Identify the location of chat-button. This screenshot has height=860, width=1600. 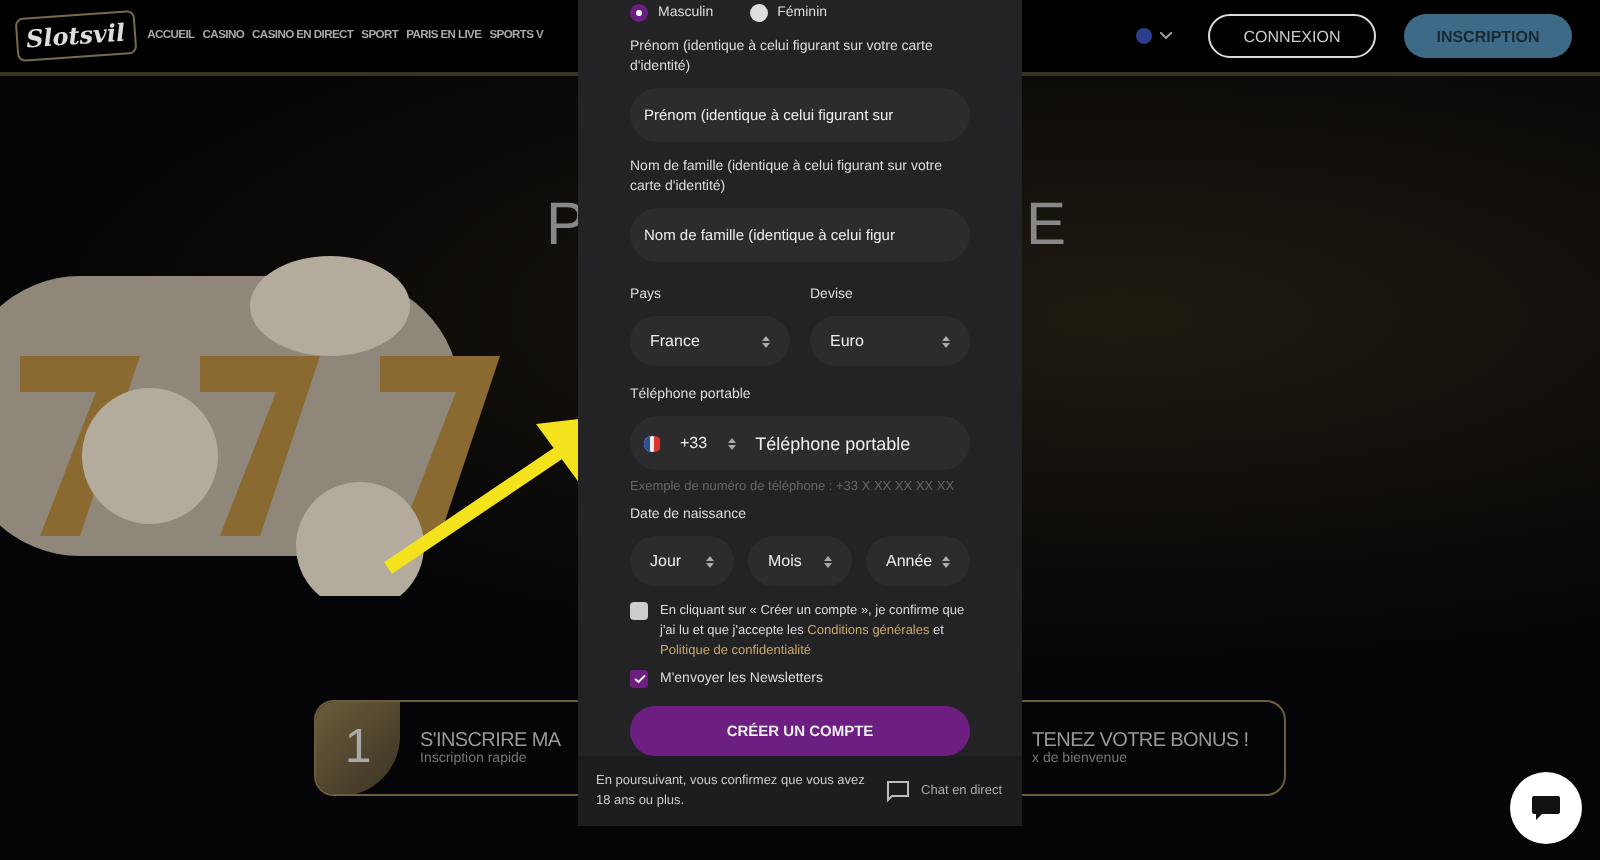
(1546, 808).